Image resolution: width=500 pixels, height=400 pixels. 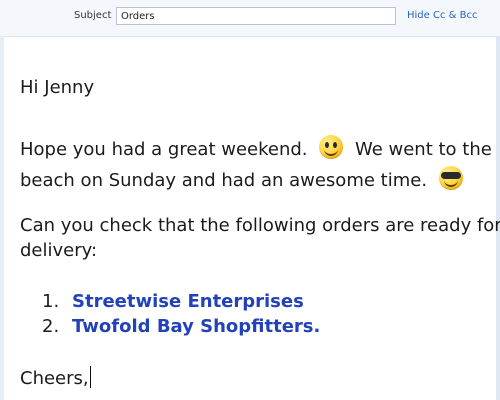 I want to click on sunglasses-emoji-icon, so click(x=450, y=178).